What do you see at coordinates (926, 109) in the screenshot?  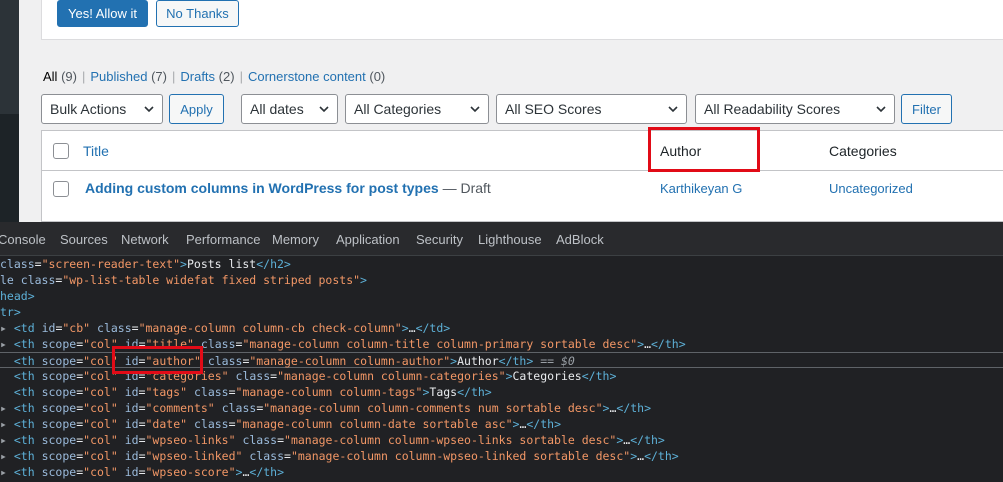 I see `filter-button: Filter` at bounding box center [926, 109].